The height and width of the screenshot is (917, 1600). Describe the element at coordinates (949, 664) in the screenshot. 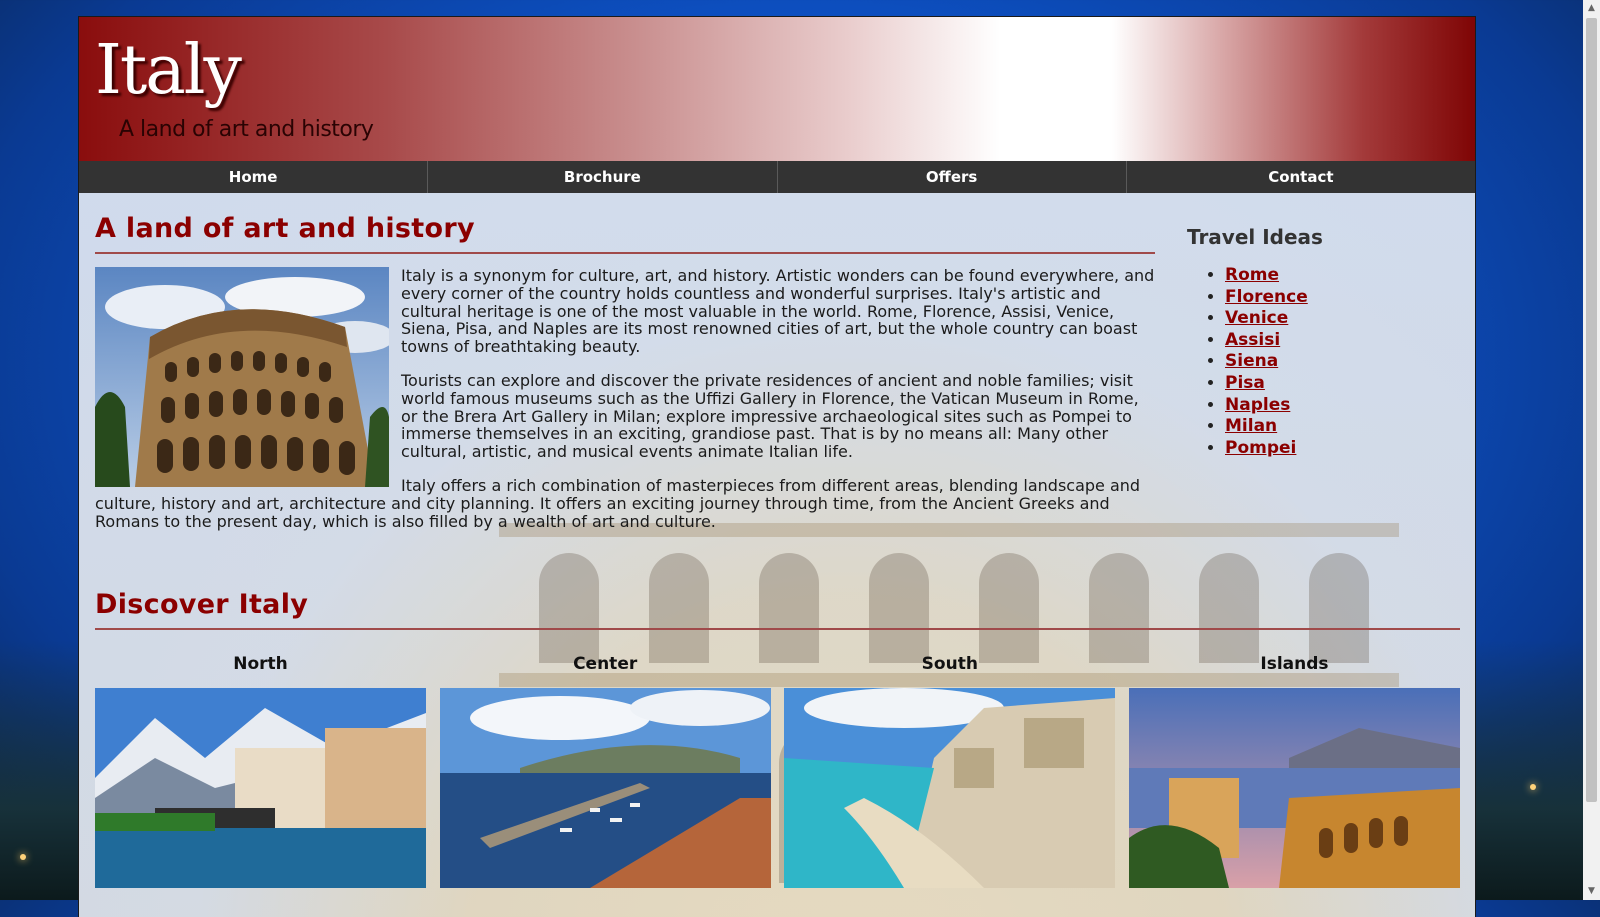

I see `region-label: South` at that location.